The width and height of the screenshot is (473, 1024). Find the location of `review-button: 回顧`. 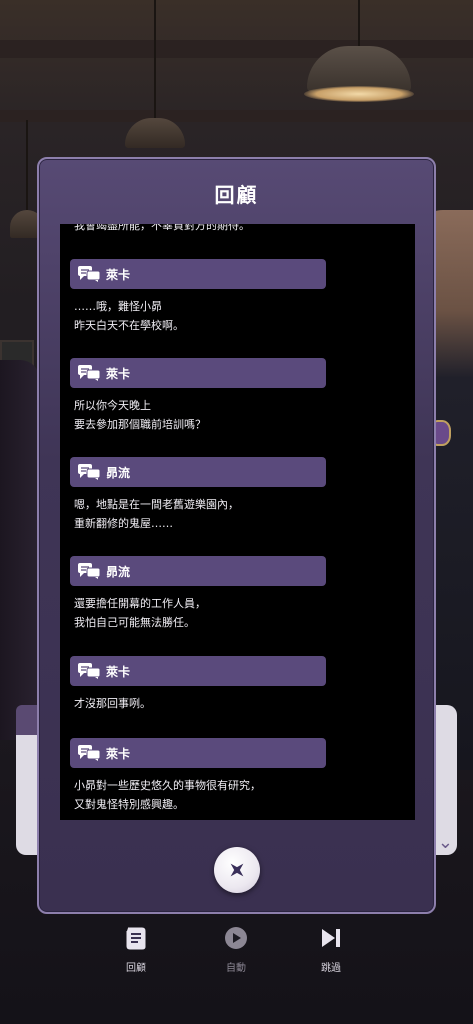

review-button: 回顧 is located at coordinates (136, 949).